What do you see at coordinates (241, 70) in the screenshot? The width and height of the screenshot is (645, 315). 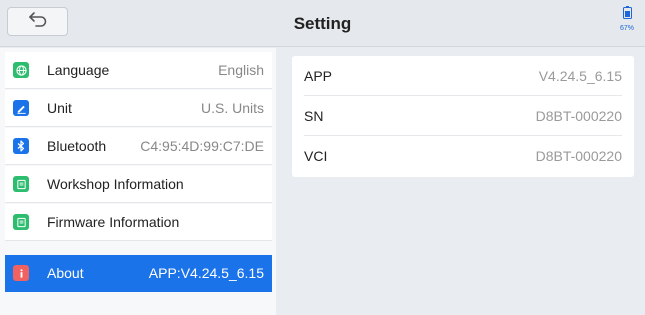 I see `sidebar-item-value: English` at bounding box center [241, 70].